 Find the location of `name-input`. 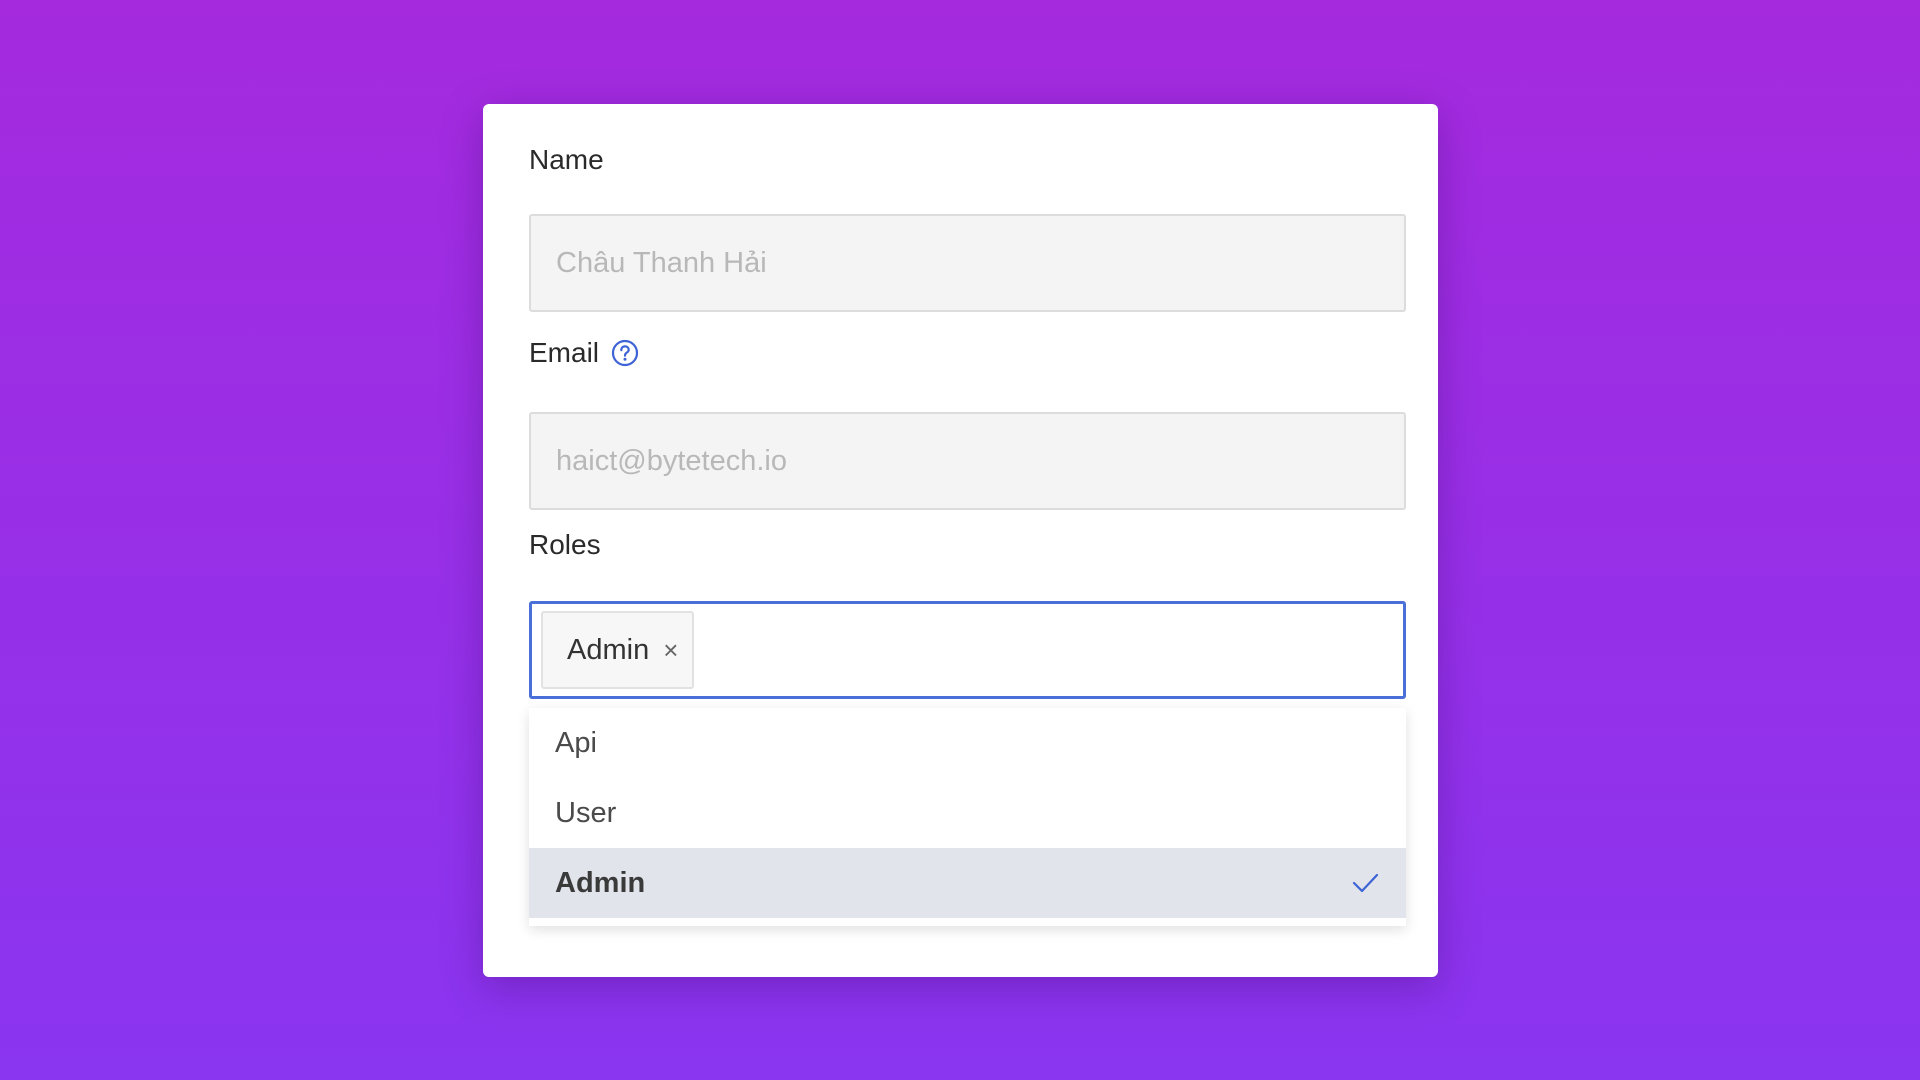

name-input is located at coordinates (967, 263).